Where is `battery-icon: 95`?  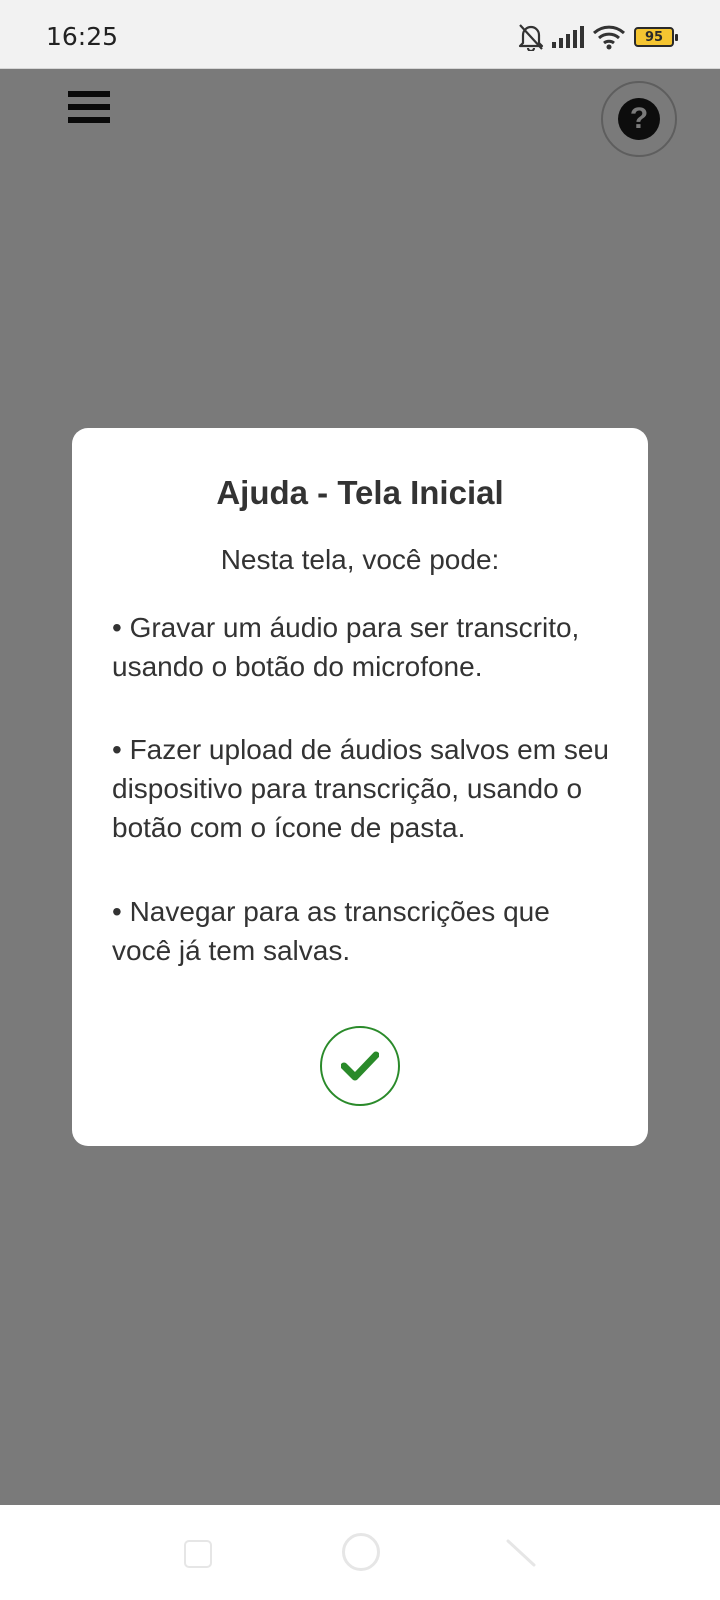 battery-icon: 95 is located at coordinates (656, 37).